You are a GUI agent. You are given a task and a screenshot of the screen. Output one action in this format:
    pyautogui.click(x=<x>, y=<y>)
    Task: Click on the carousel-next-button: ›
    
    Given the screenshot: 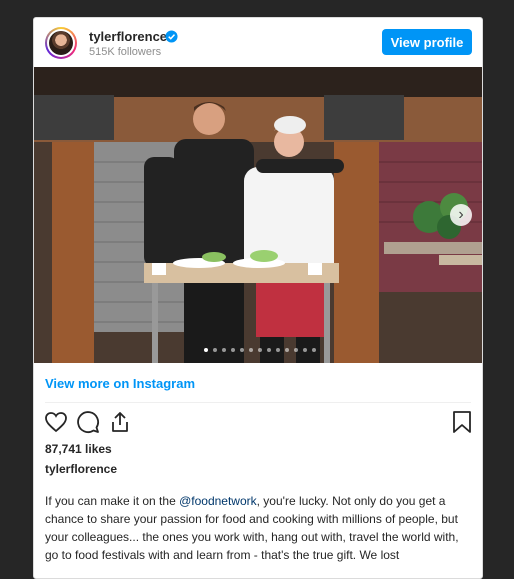 What is the action you would take?
    pyautogui.click(x=461, y=215)
    